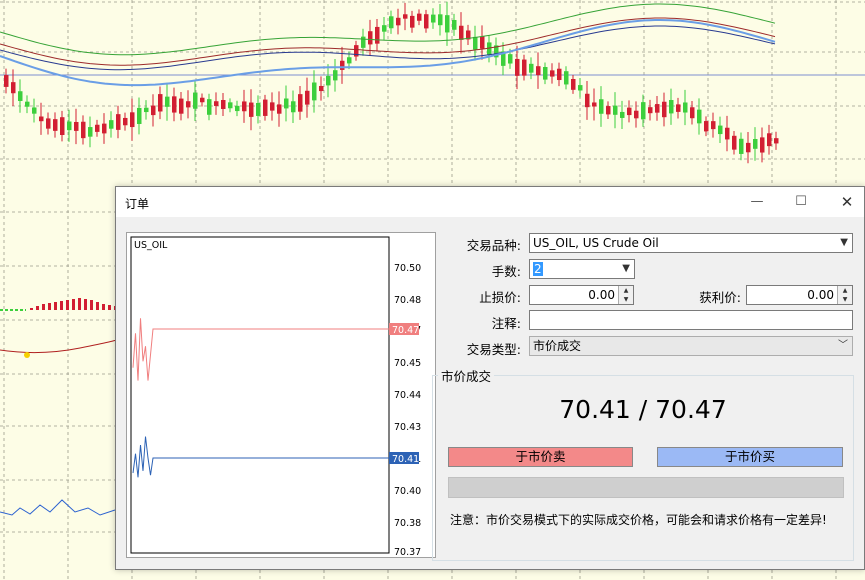 Image resolution: width=865 pixels, height=580 pixels. I want to click on stoploss-spinner: ▲ ▼, so click(625, 295).